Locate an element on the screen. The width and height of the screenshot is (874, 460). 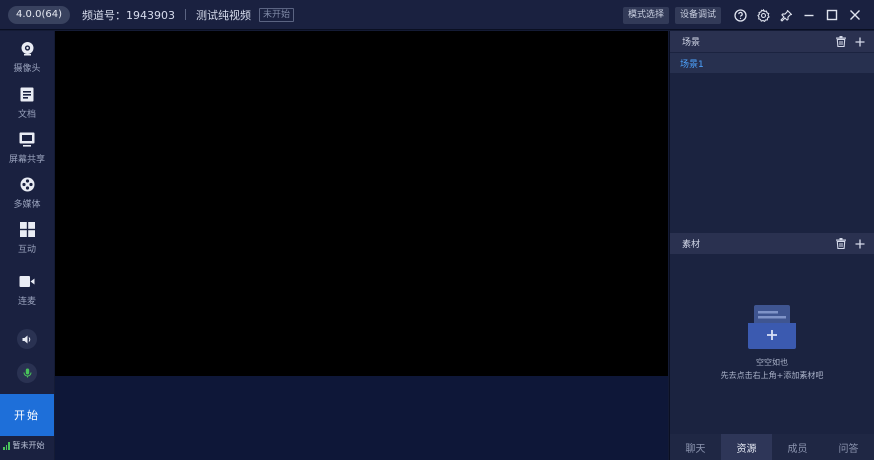
maximize-icon is located at coordinates (832, 15).